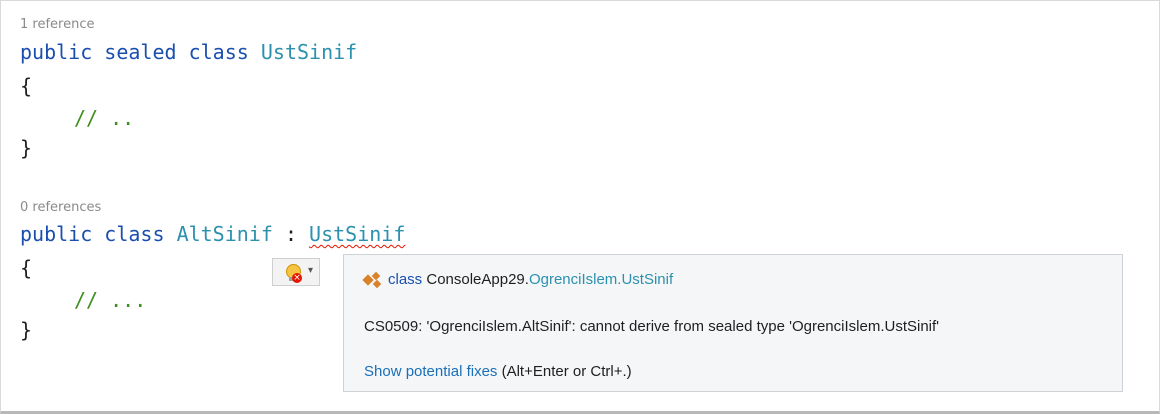  I want to click on class-declaration-ustsinif: public sealed class UstSinif, so click(188, 52).